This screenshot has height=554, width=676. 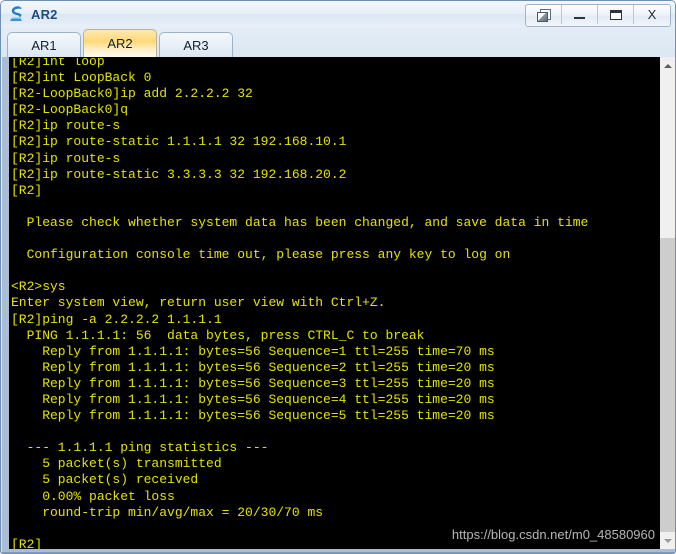 What do you see at coordinates (16, 14) in the screenshot?
I see `router-icon` at bounding box center [16, 14].